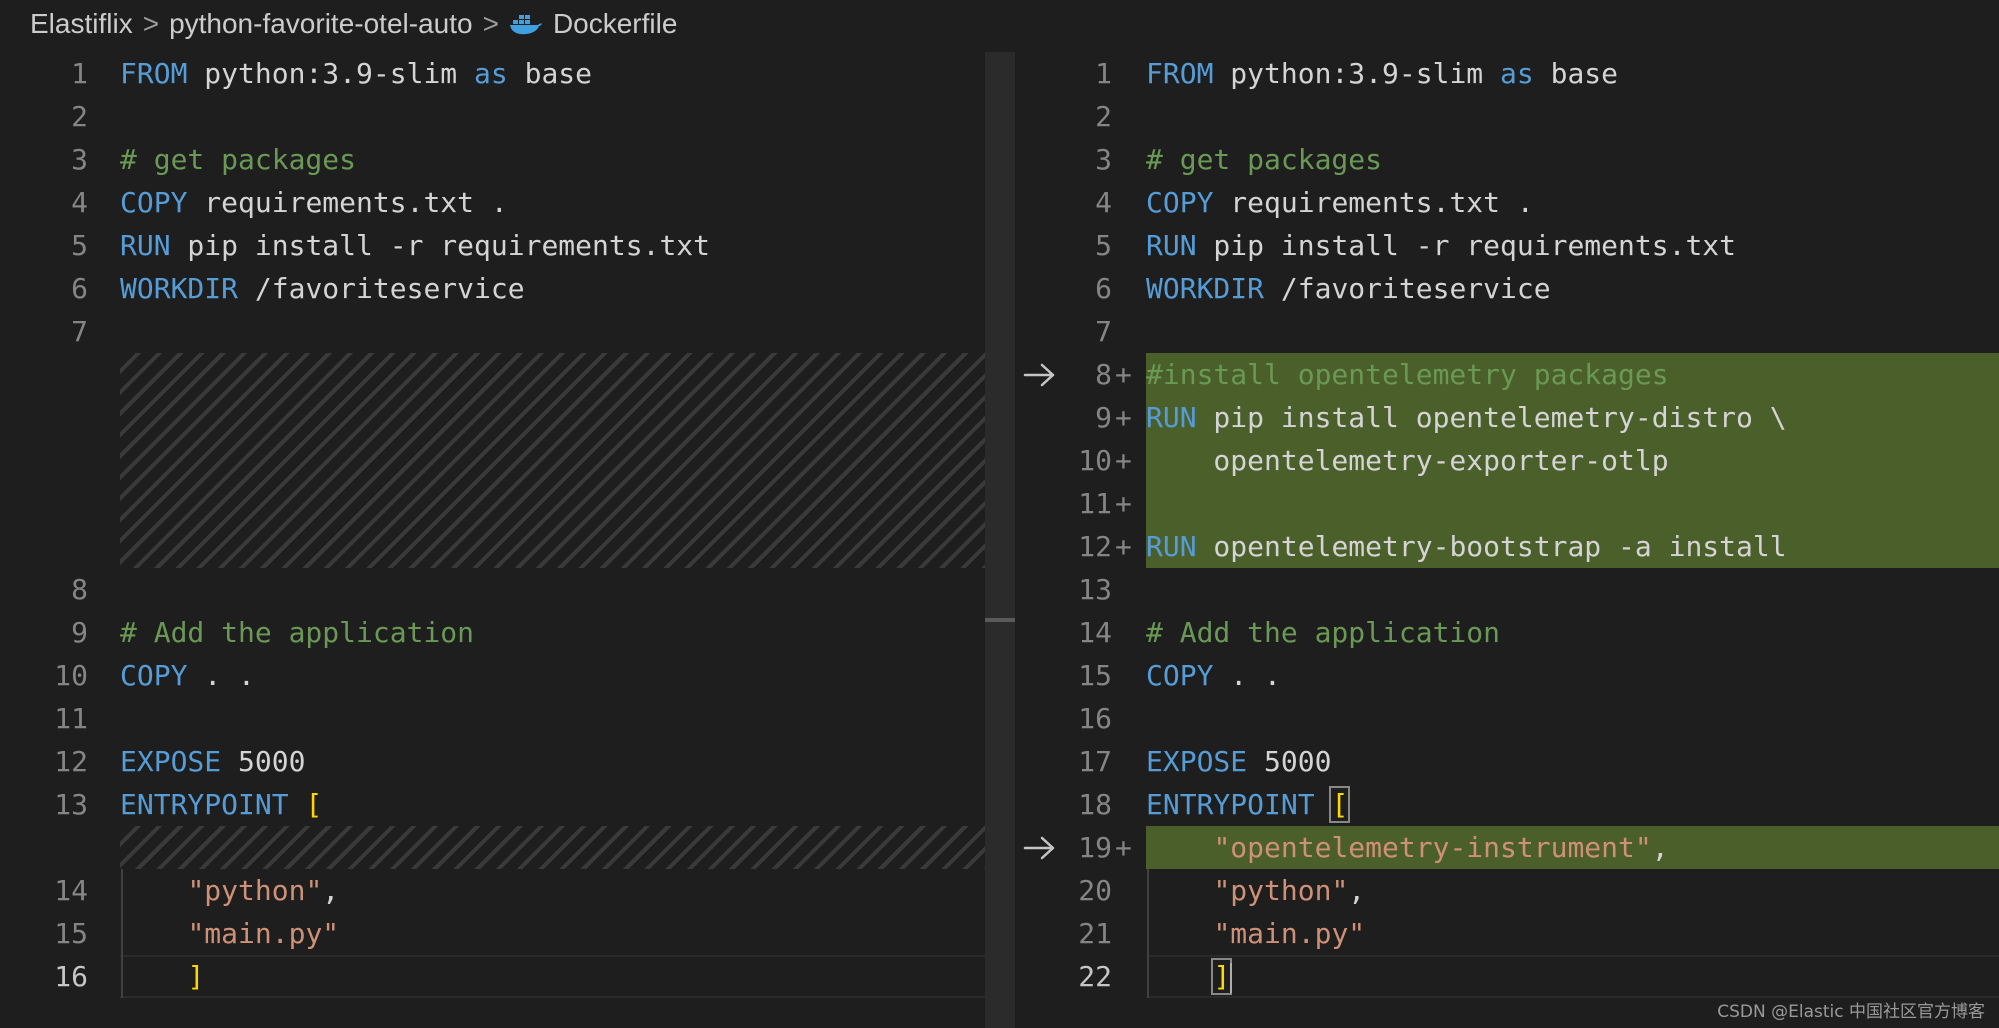 Image resolution: width=1999 pixels, height=1028 pixels. I want to click on code-line: 15 "main.py", so click(492, 933).